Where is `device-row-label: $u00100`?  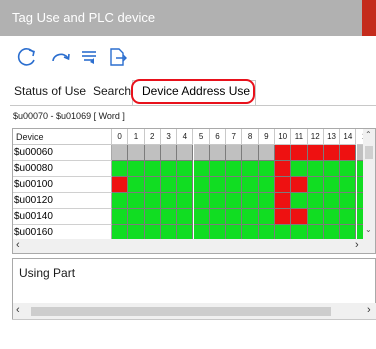
device-row-label: $u00100 is located at coordinates (62, 185).